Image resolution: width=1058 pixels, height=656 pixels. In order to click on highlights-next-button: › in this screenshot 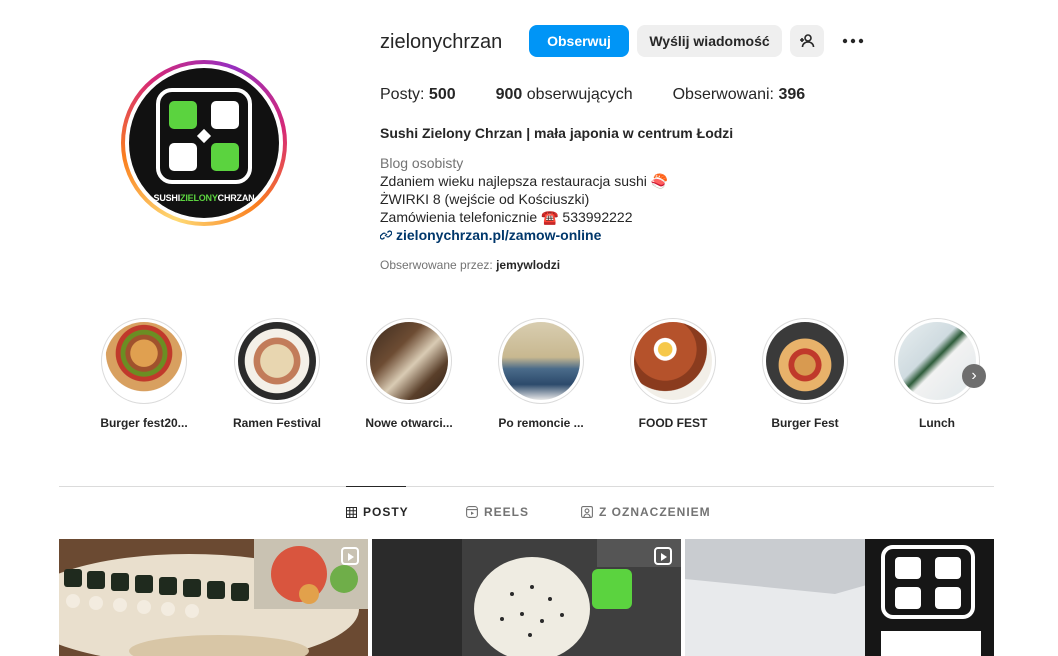, I will do `click(974, 376)`.